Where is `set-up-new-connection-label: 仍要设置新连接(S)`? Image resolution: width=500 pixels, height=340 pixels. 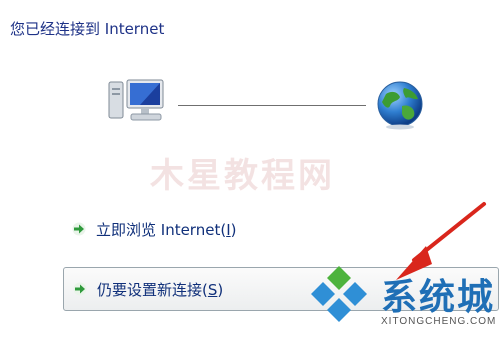
set-up-new-connection-label: 仍要设置新连接(S) is located at coordinates (160, 289).